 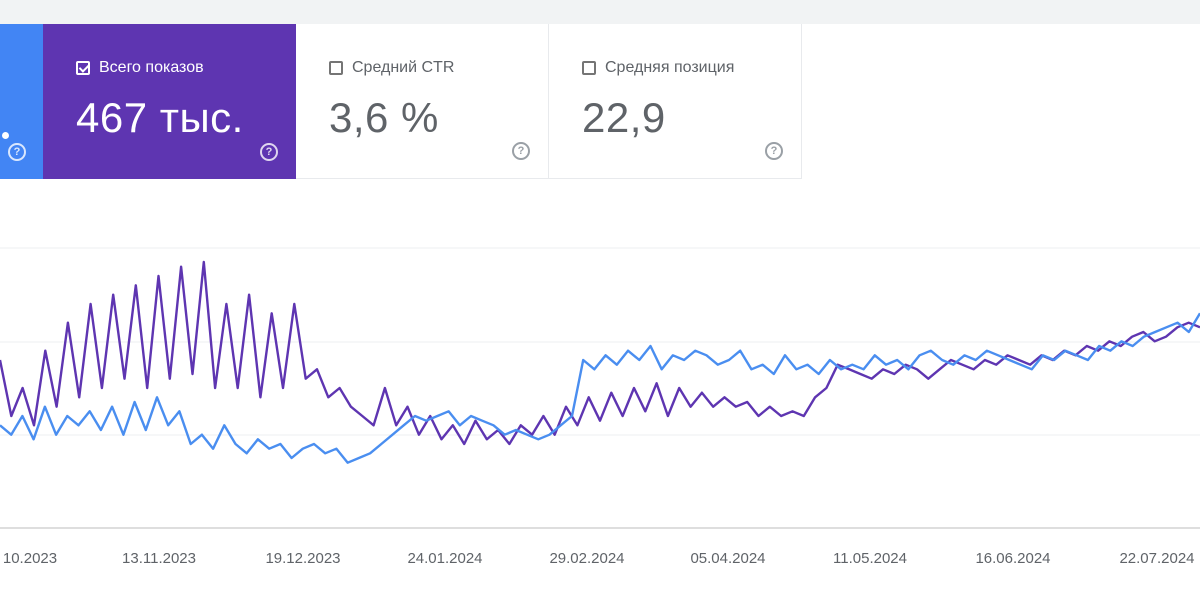 I want to click on ctr-label: Средний CTR, so click(x=403, y=67).